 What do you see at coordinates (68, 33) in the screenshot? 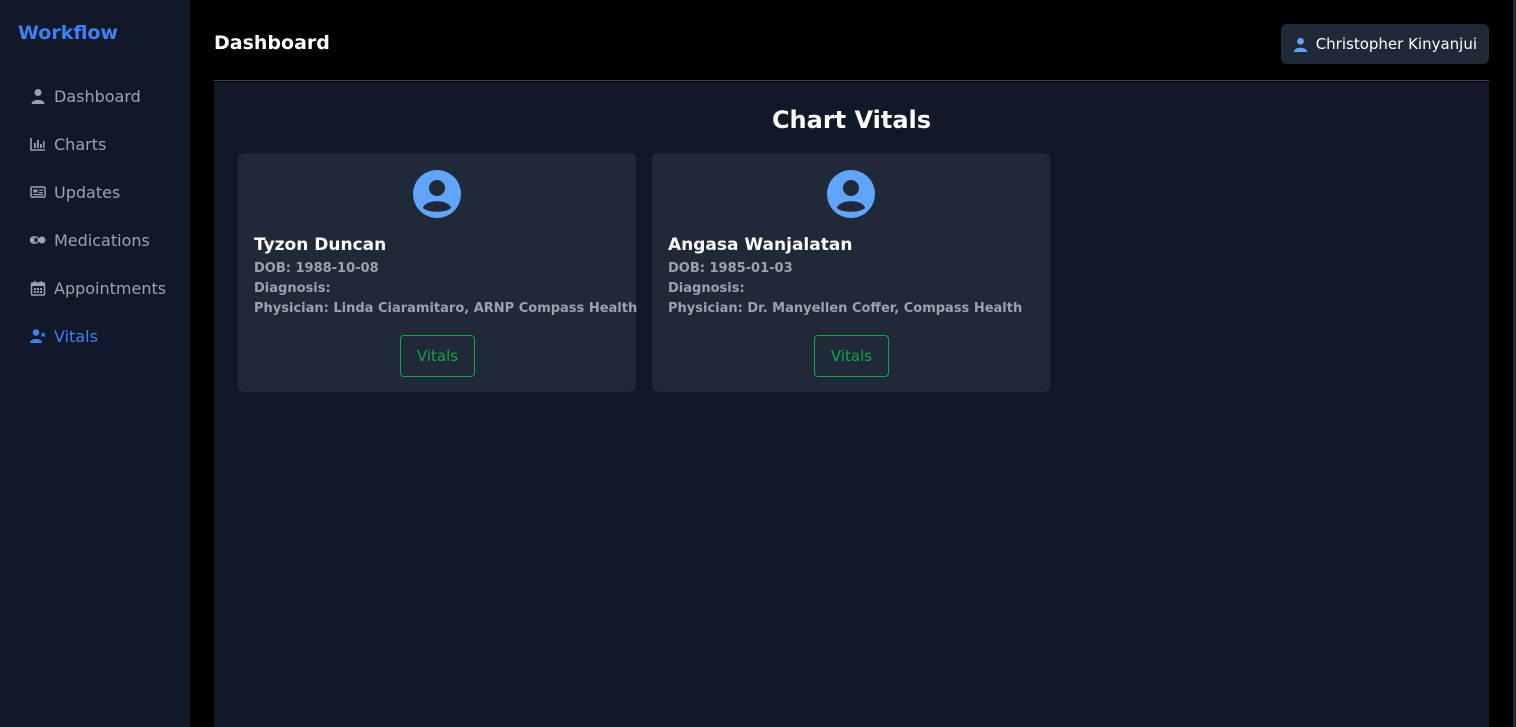
I see `brand-logo: Workflow` at bounding box center [68, 33].